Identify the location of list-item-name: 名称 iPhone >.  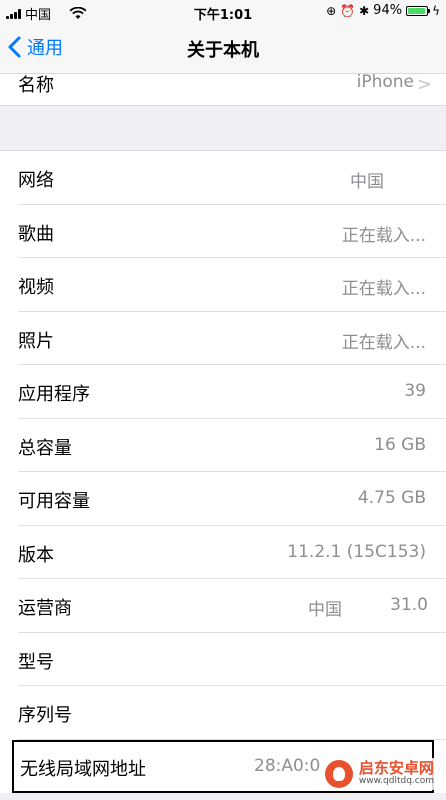
(223, 90).